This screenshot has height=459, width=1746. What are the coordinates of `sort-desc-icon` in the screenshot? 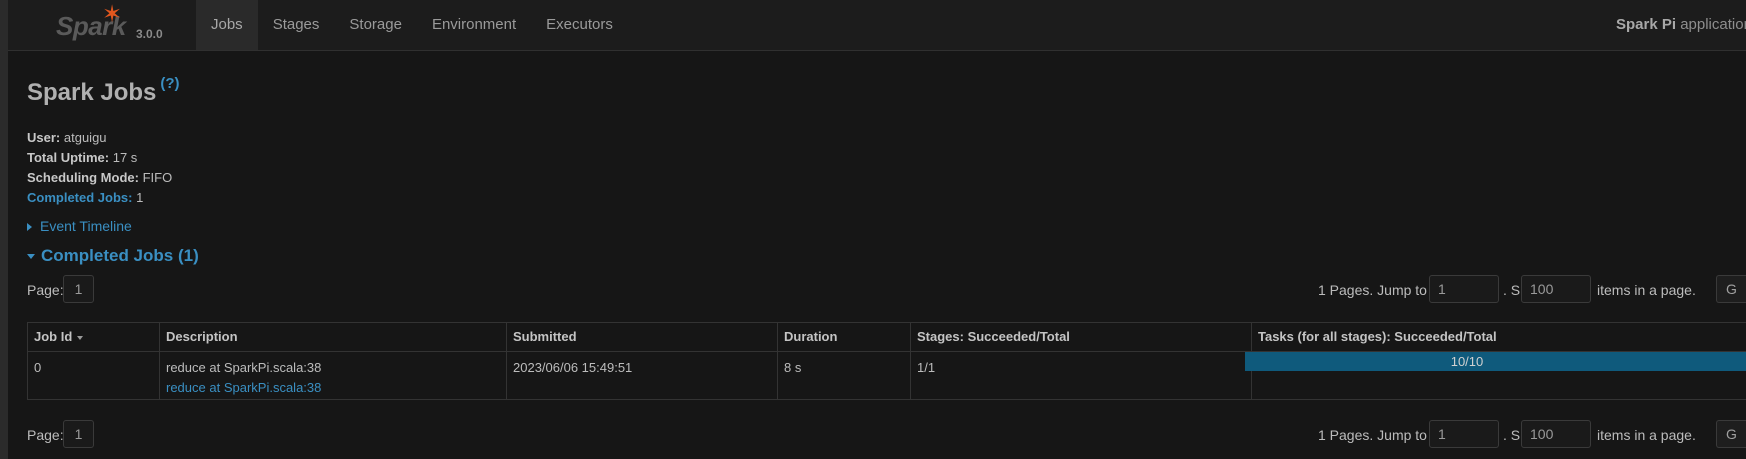 It's located at (80, 337).